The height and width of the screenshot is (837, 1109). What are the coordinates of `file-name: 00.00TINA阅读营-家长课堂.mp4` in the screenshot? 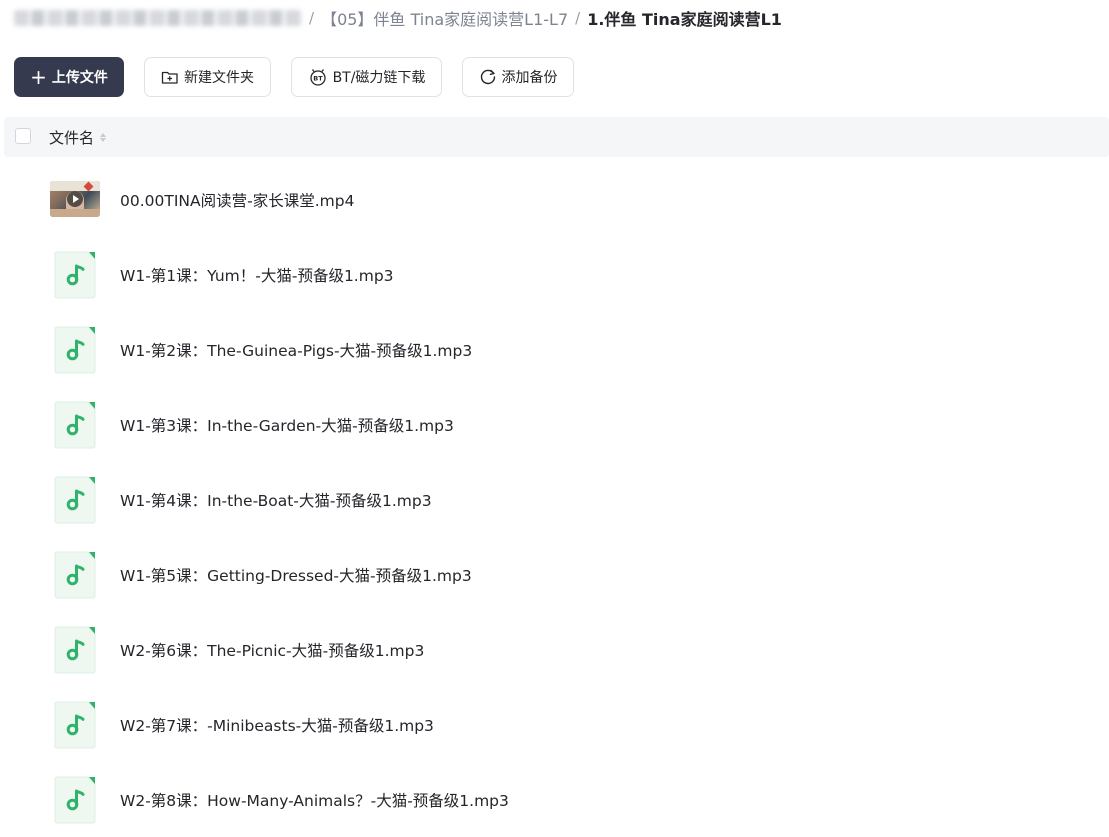 It's located at (237, 199).